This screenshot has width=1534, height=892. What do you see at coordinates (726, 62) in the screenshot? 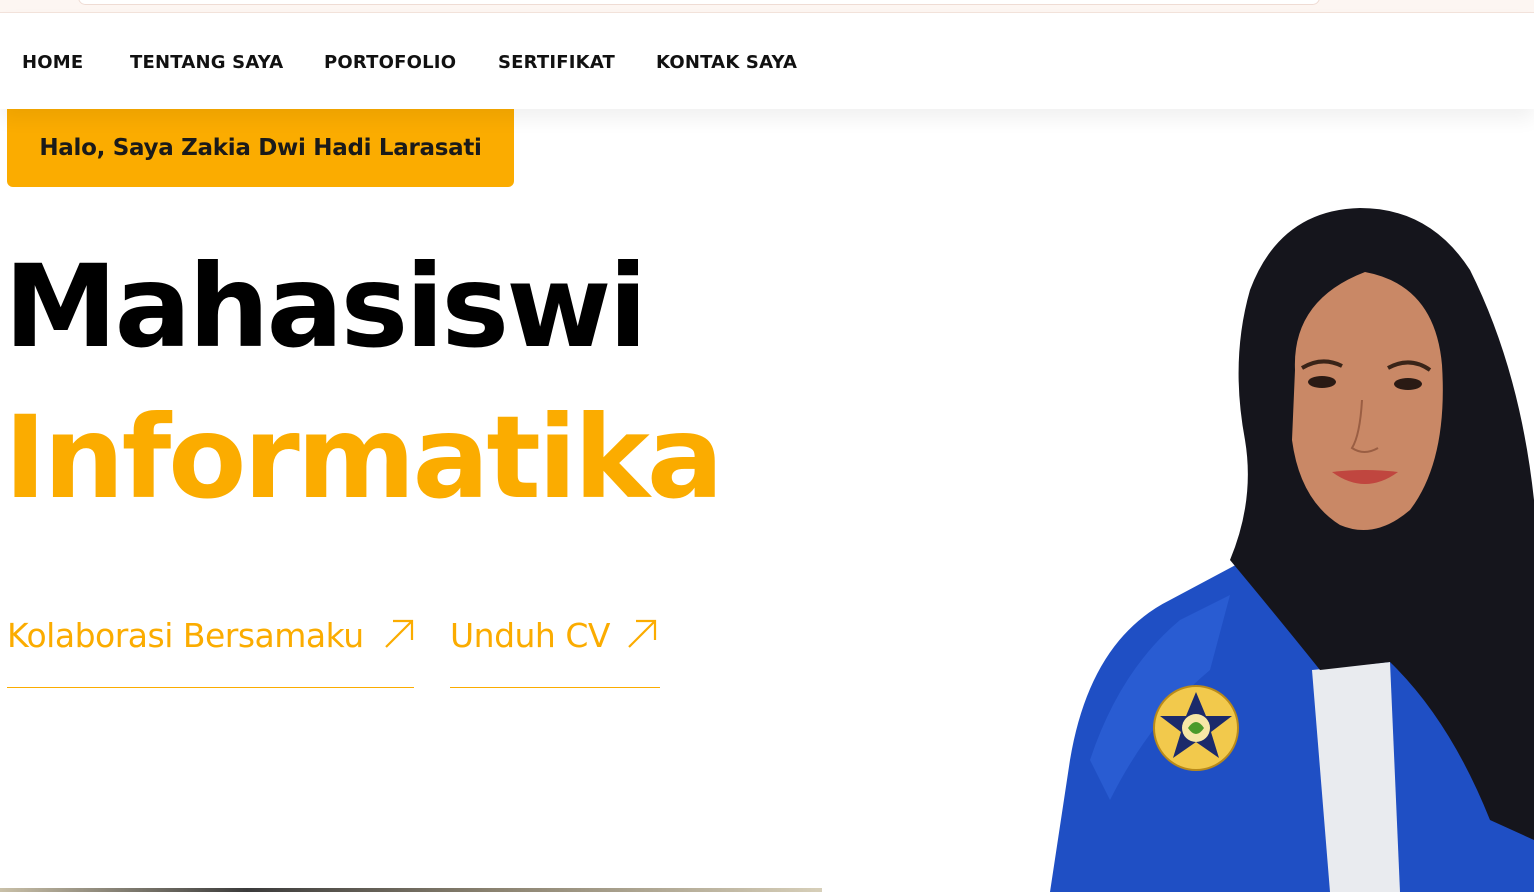
I see `nav-kontak-saya: KONTAK SAYA` at bounding box center [726, 62].